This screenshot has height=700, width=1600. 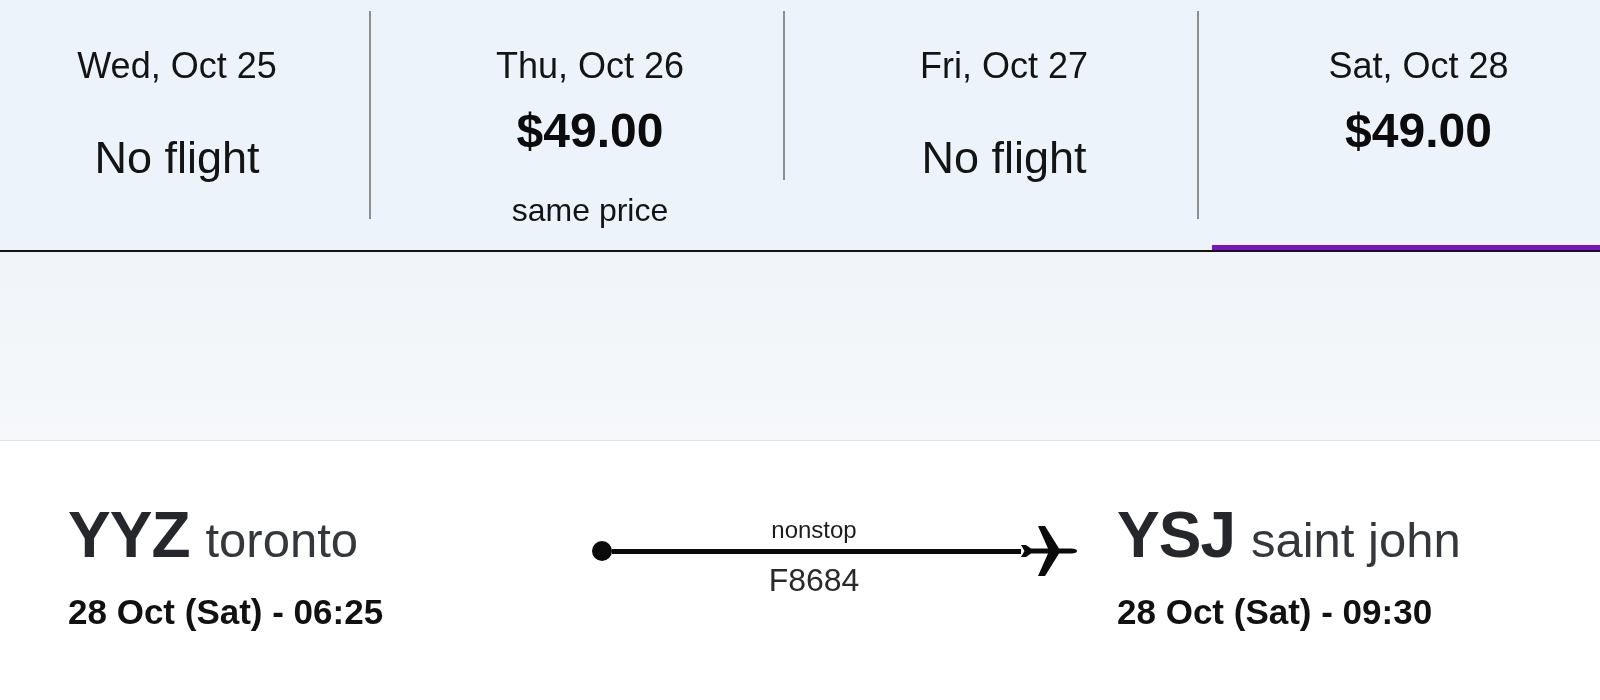 I want to click on date-label: Fri, Oct 27, so click(x=1004, y=66).